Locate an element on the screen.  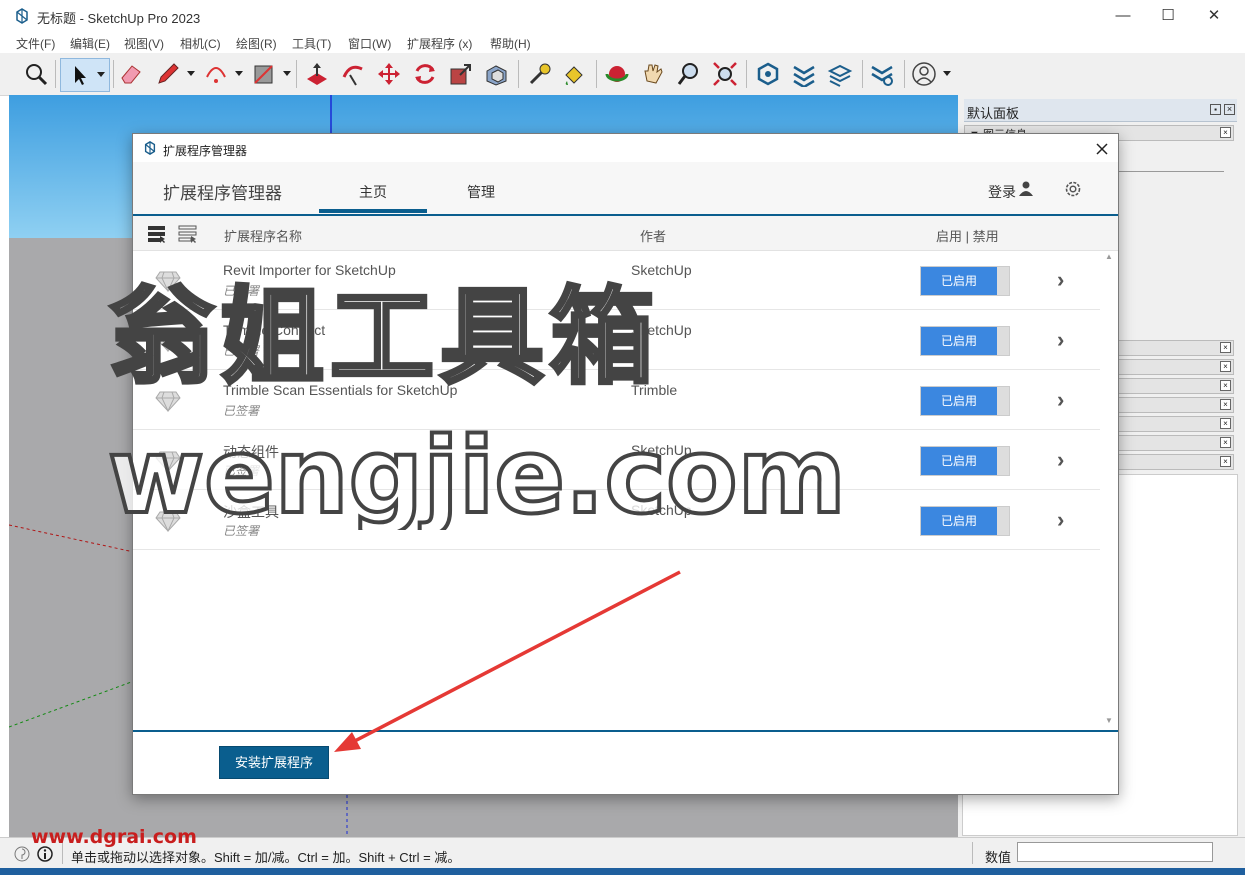
dialog-heading: 扩展程序管理器 is located at coordinates (222, 193).